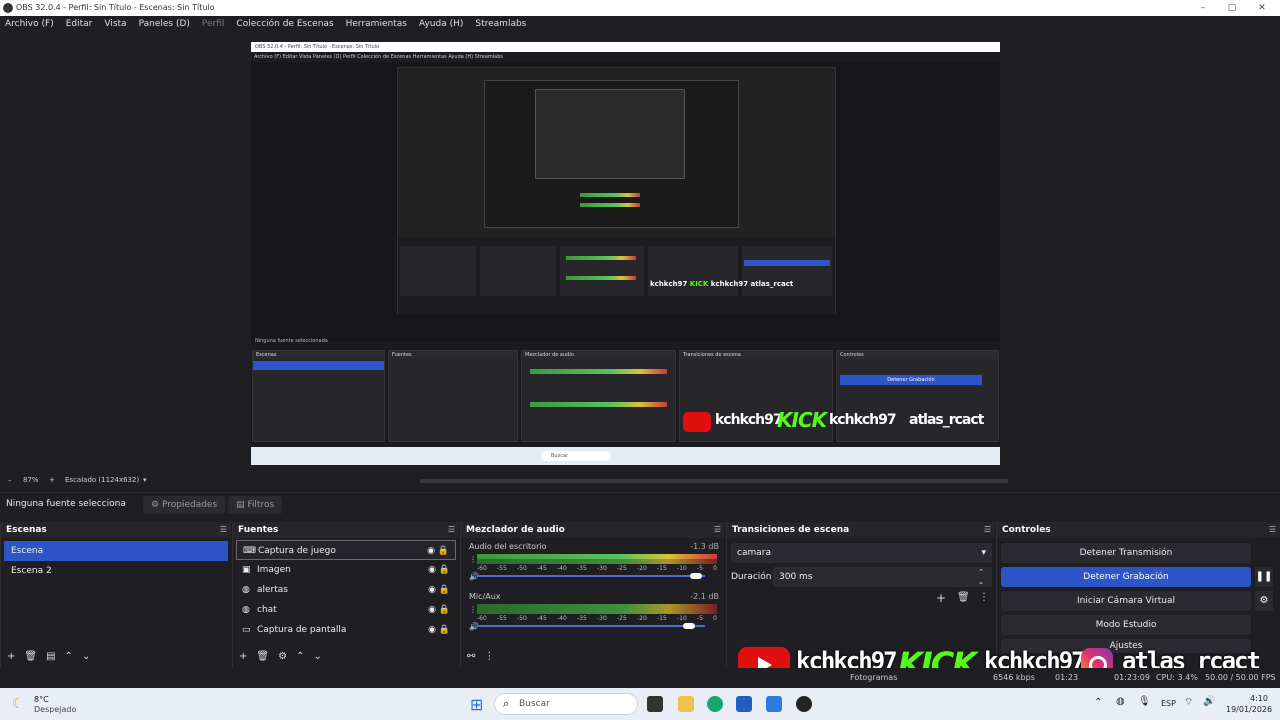  Describe the element at coordinates (164, 24) in the screenshot. I see `menu-docks: Paneles (D)` at that location.